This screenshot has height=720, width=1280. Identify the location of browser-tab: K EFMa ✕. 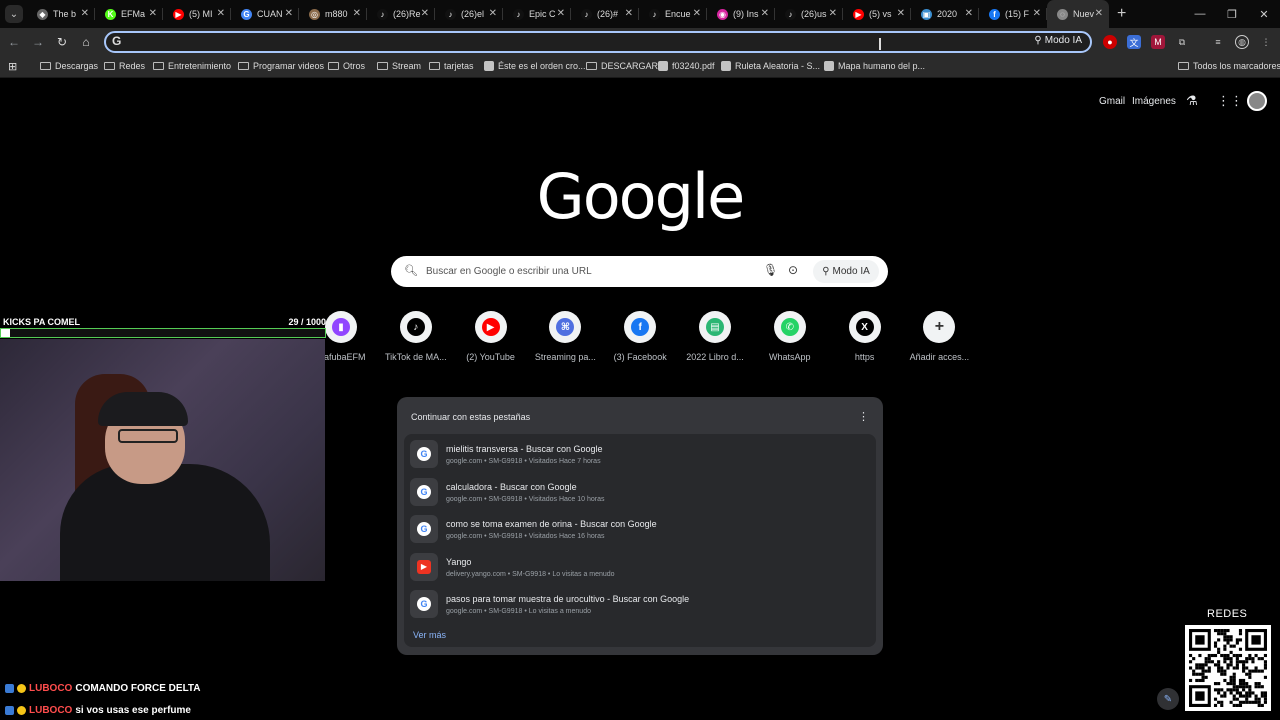
(129, 14).